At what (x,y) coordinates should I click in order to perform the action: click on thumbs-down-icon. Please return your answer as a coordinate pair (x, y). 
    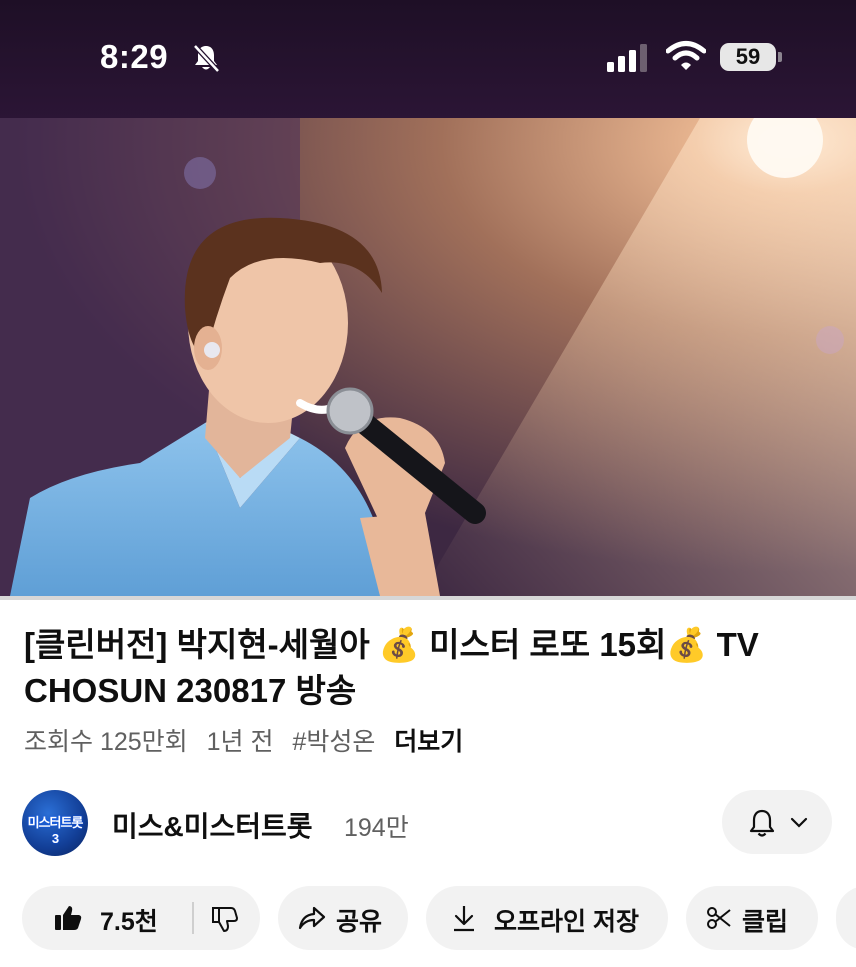
    Looking at the image, I should click on (224, 919).